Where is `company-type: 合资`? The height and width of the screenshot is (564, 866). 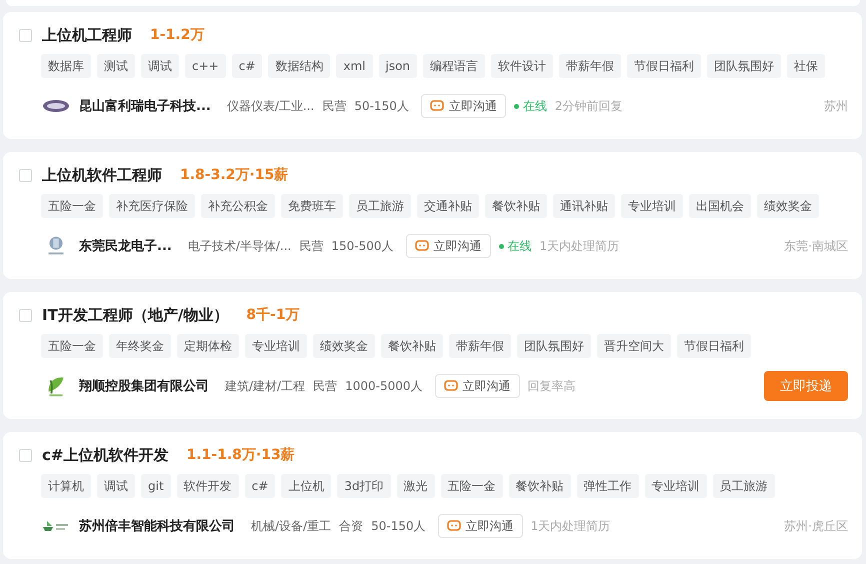 company-type: 合资 is located at coordinates (351, 526).